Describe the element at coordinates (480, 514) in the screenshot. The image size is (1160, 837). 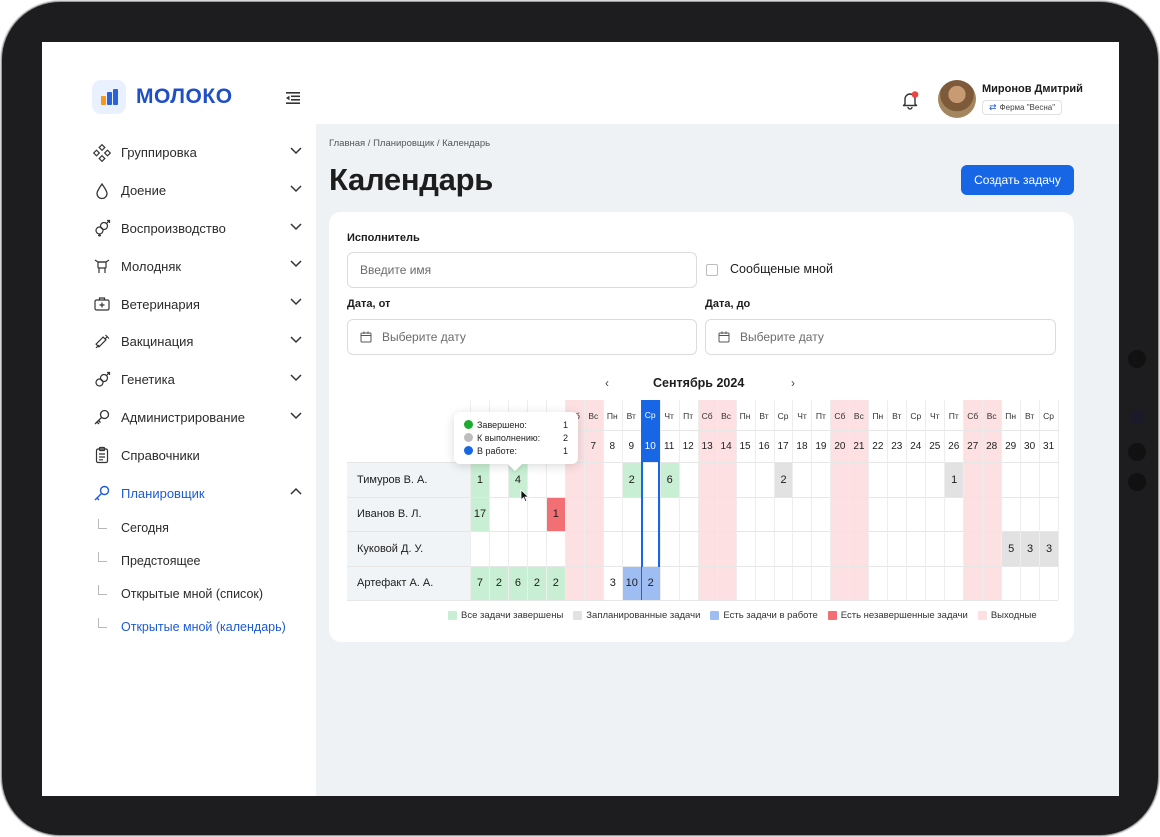
I see `task-count-cell: 17` at that location.